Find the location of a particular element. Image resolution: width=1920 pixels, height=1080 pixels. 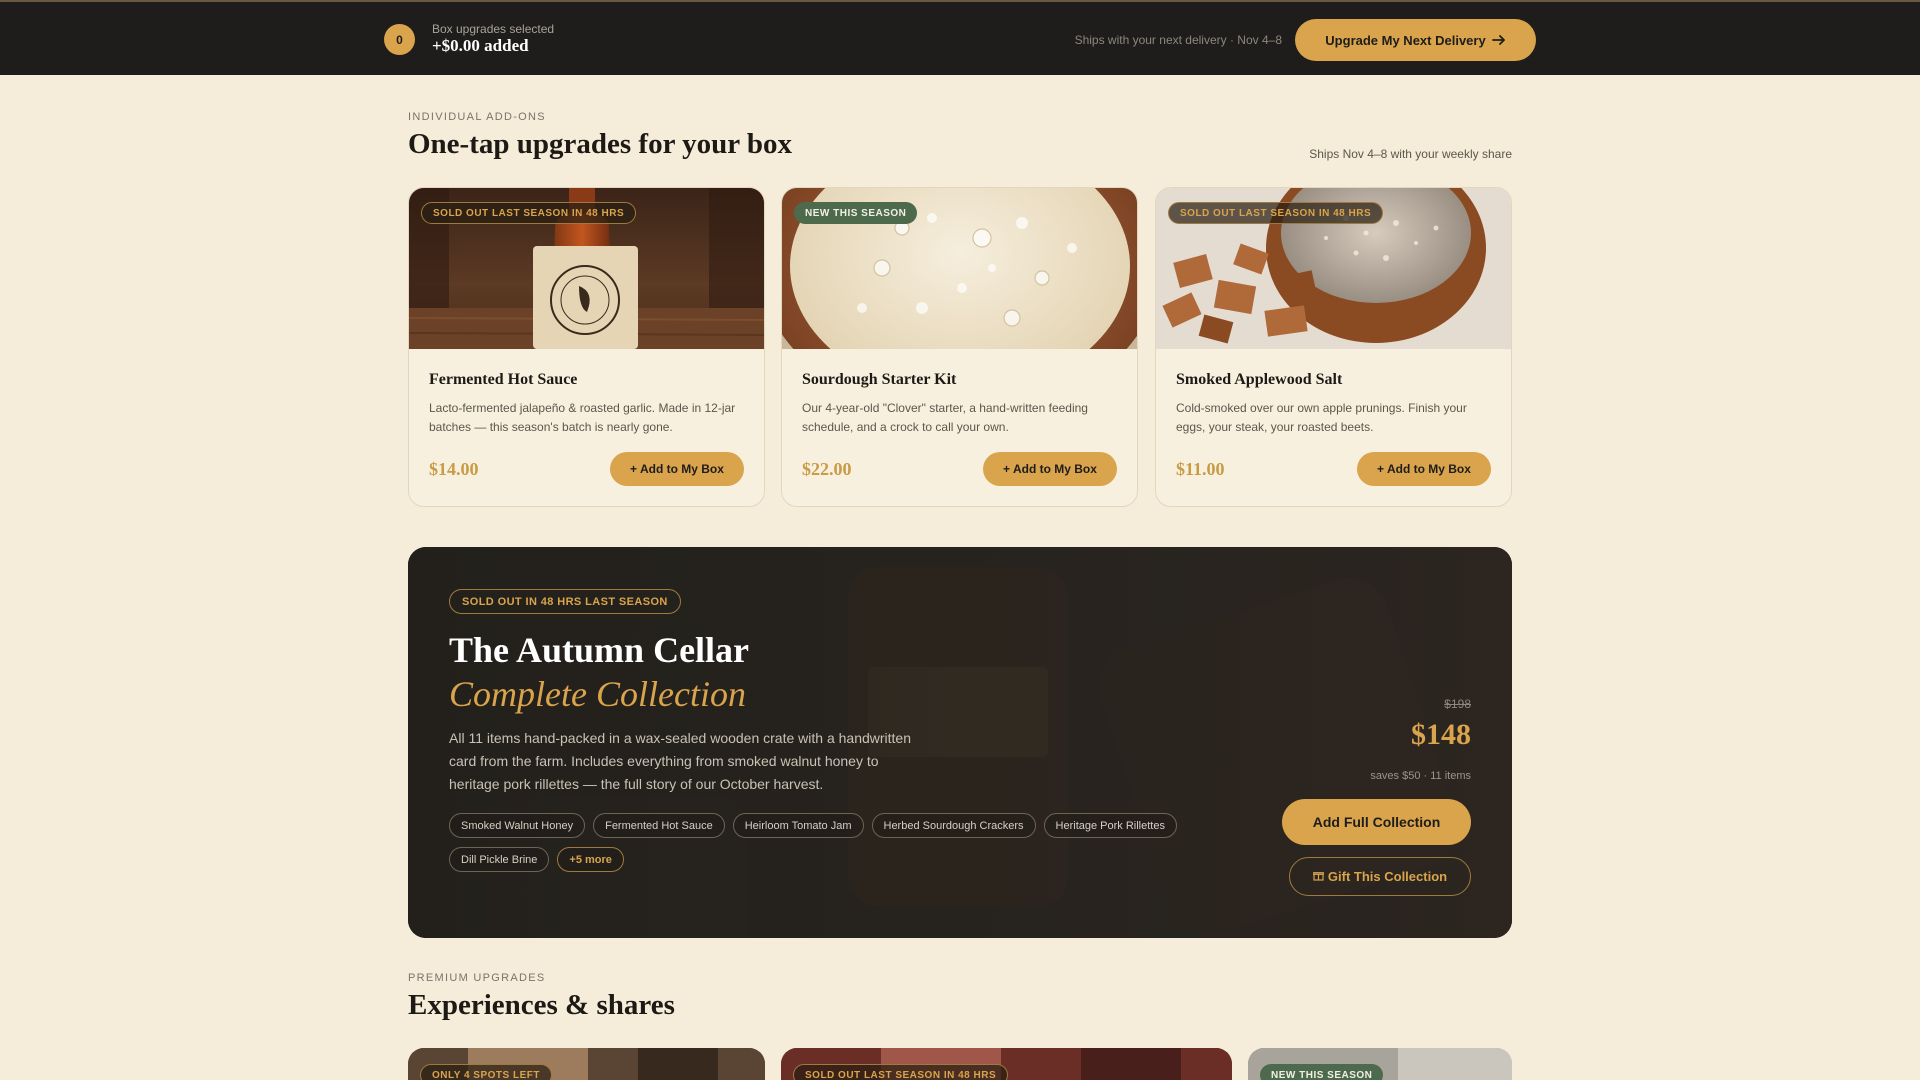

smoked-salt-name: Smoked Applewood Salt is located at coordinates (1259, 379).